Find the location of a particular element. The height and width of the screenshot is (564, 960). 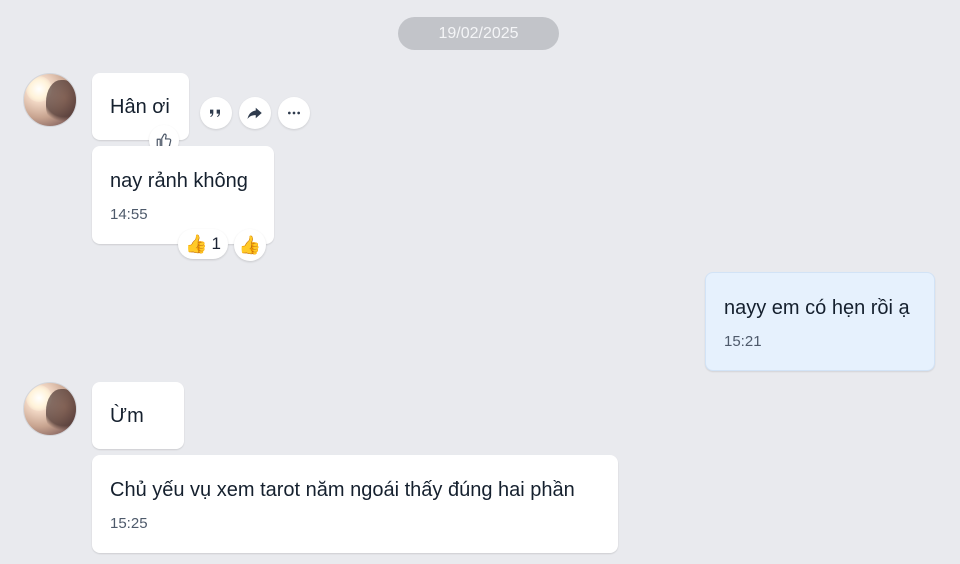

quote-button is located at coordinates (216, 113).